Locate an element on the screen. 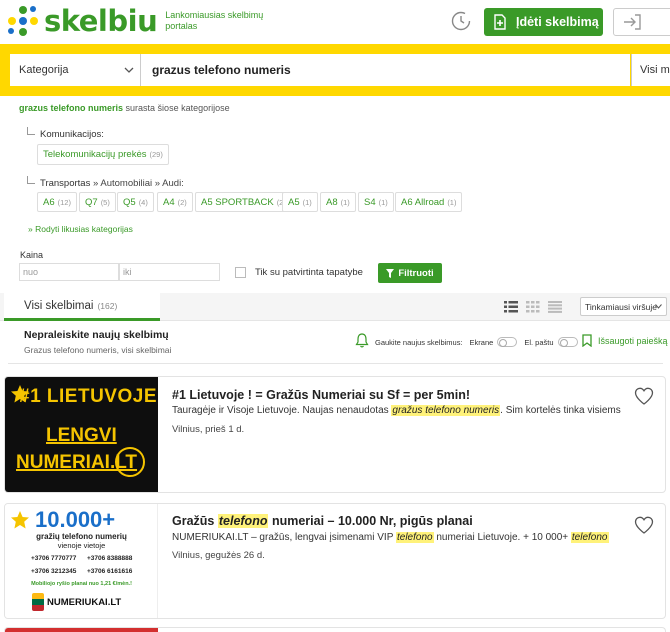  category-group-transport: Transportas » Automobiliai » Audi: is located at coordinates (105, 182).